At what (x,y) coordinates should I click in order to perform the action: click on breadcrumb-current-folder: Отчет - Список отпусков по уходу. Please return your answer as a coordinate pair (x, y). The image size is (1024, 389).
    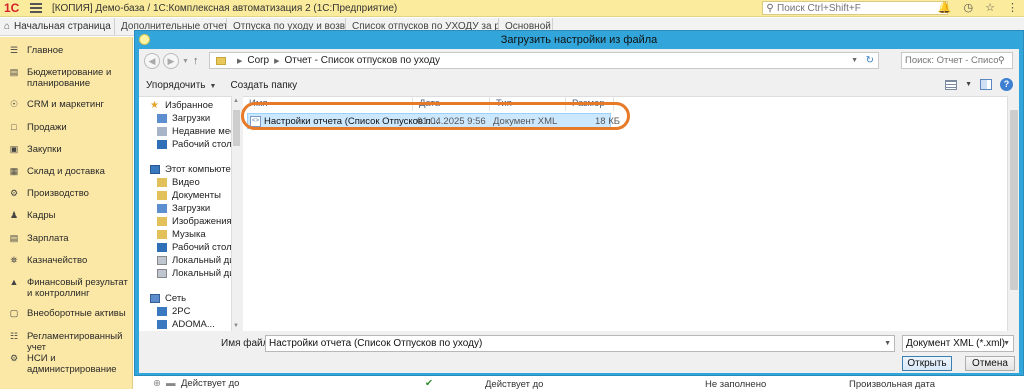
    Looking at the image, I should click on (362, 60).